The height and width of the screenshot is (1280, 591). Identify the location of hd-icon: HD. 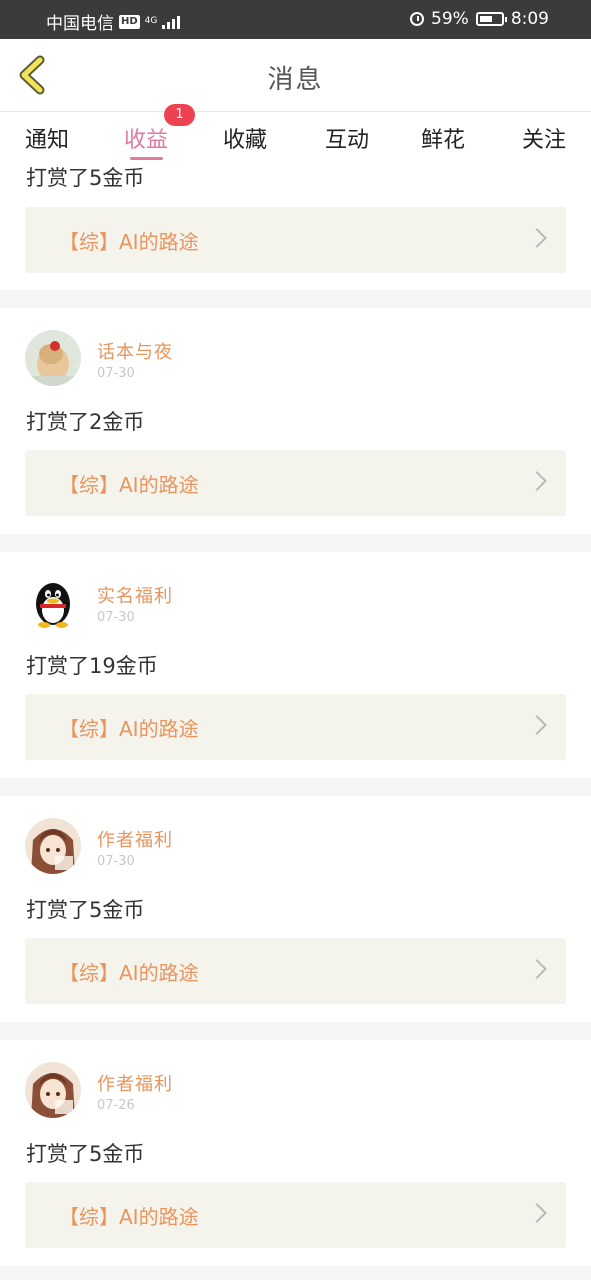
(129, 21).